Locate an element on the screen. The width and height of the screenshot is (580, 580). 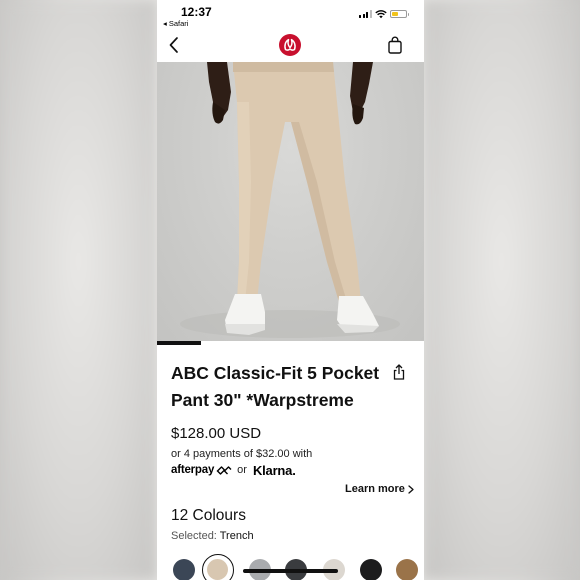
nav-bar is located at coordinates (290, 46).